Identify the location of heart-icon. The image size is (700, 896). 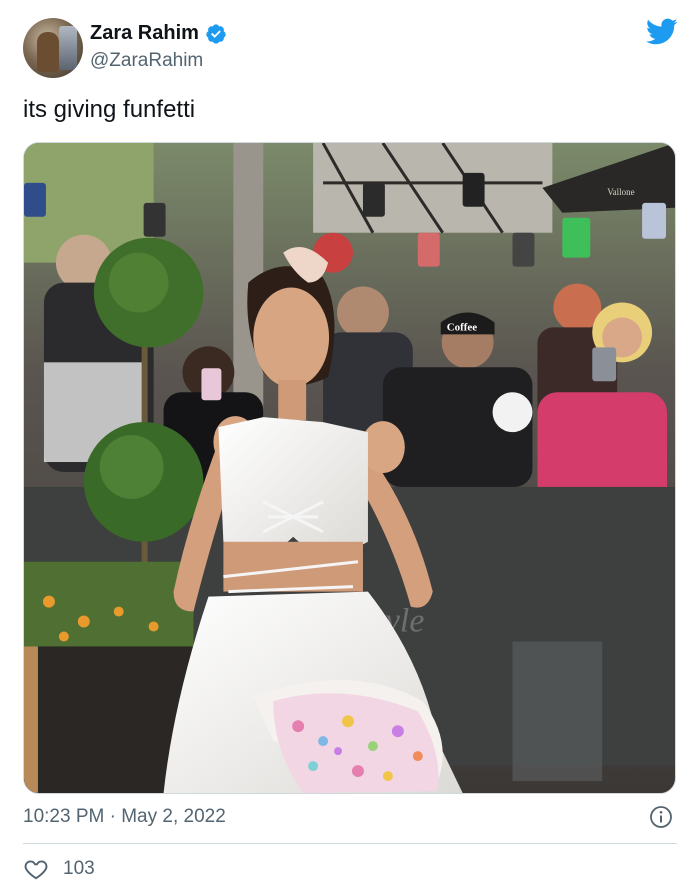
(36, 870).